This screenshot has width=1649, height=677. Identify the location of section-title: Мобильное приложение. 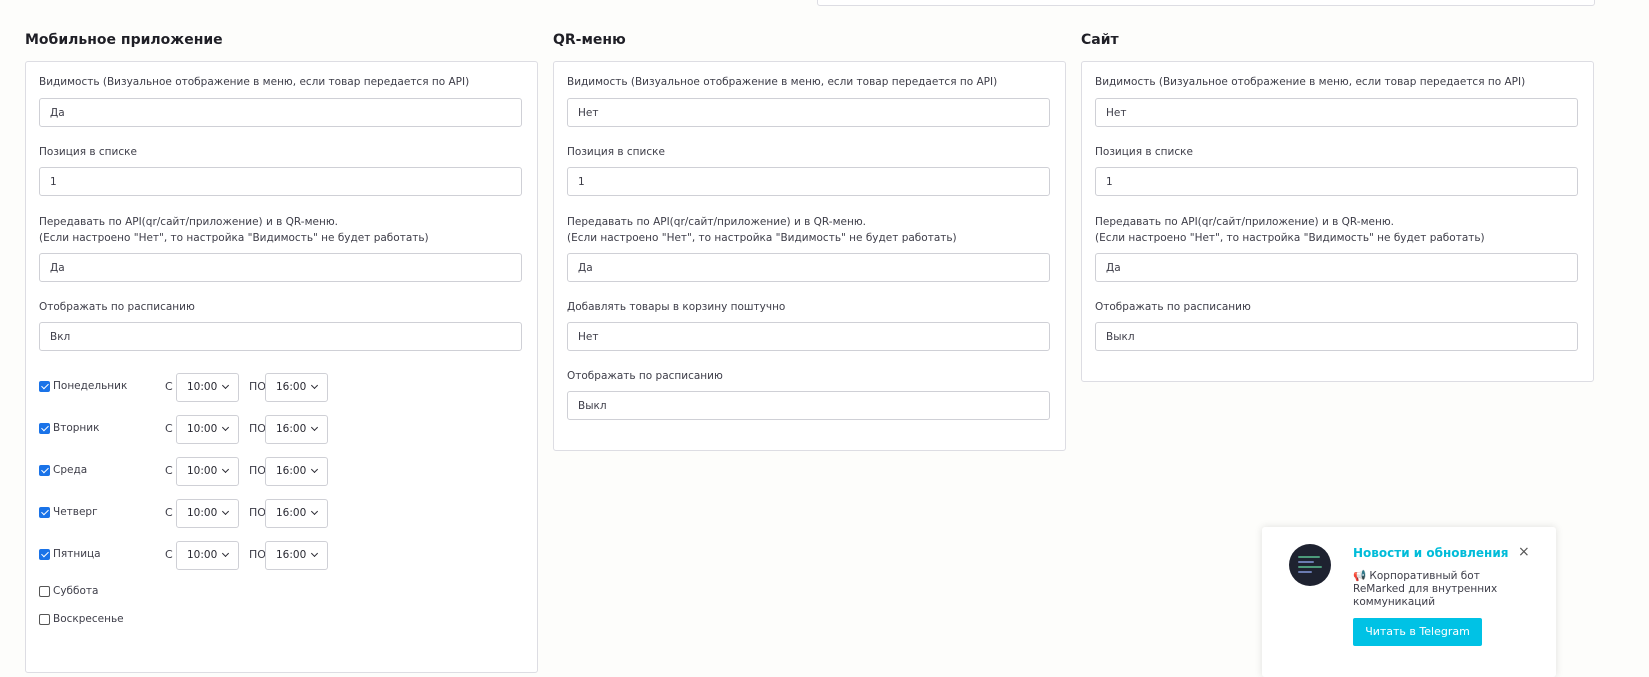
(124, 40).